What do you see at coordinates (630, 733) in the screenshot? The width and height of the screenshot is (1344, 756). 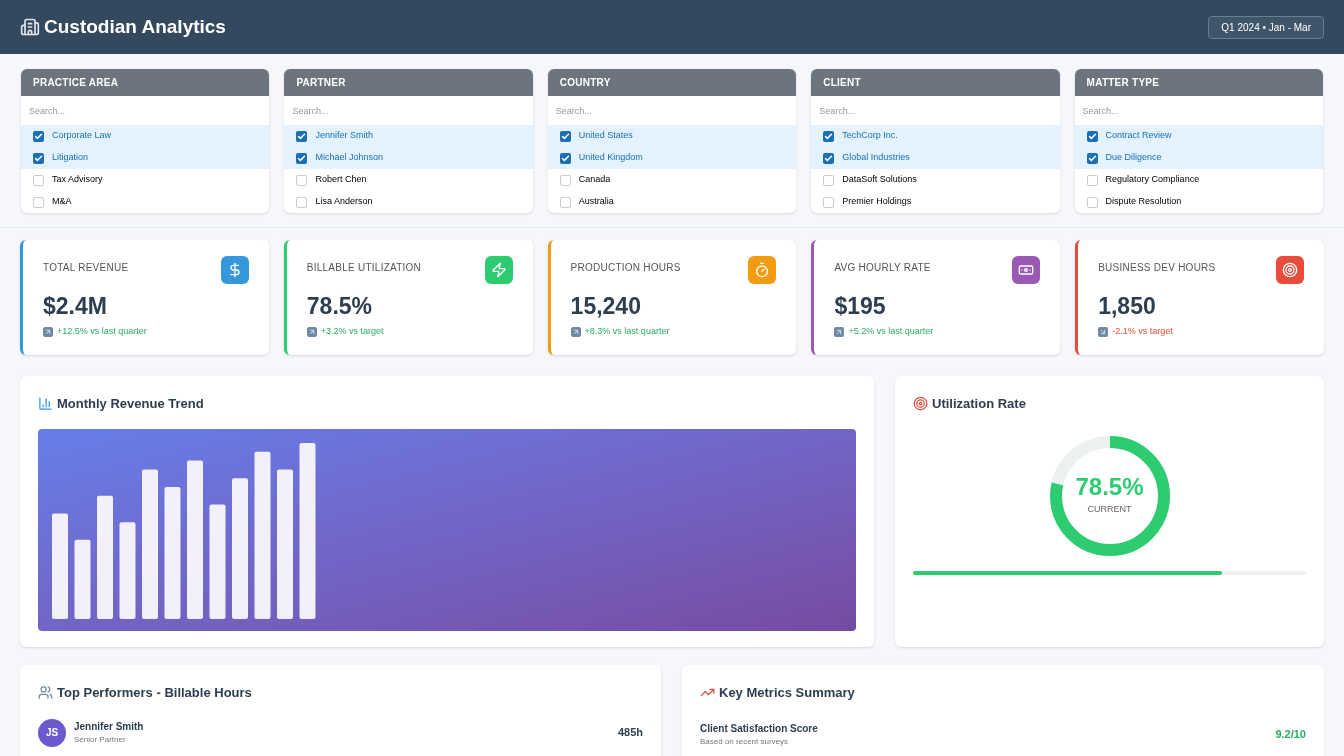 I see `performer-hours: 485h` at bounding box center [630, 733].